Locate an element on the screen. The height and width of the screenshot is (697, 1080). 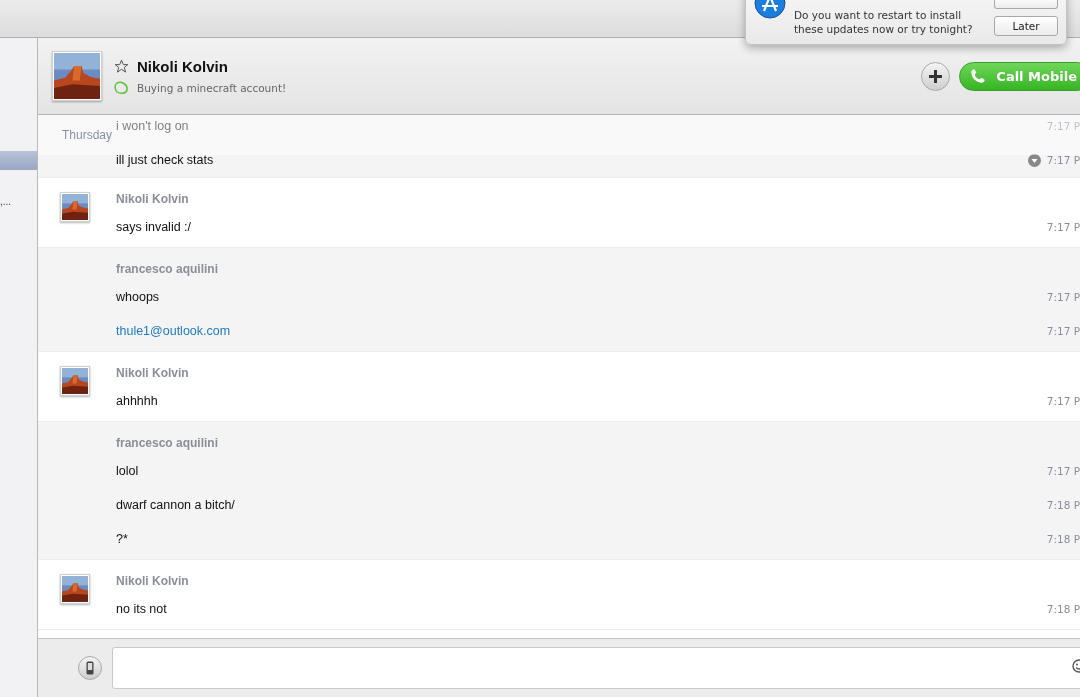
message-text: ahhhhh is located at coordinates (137, 401).